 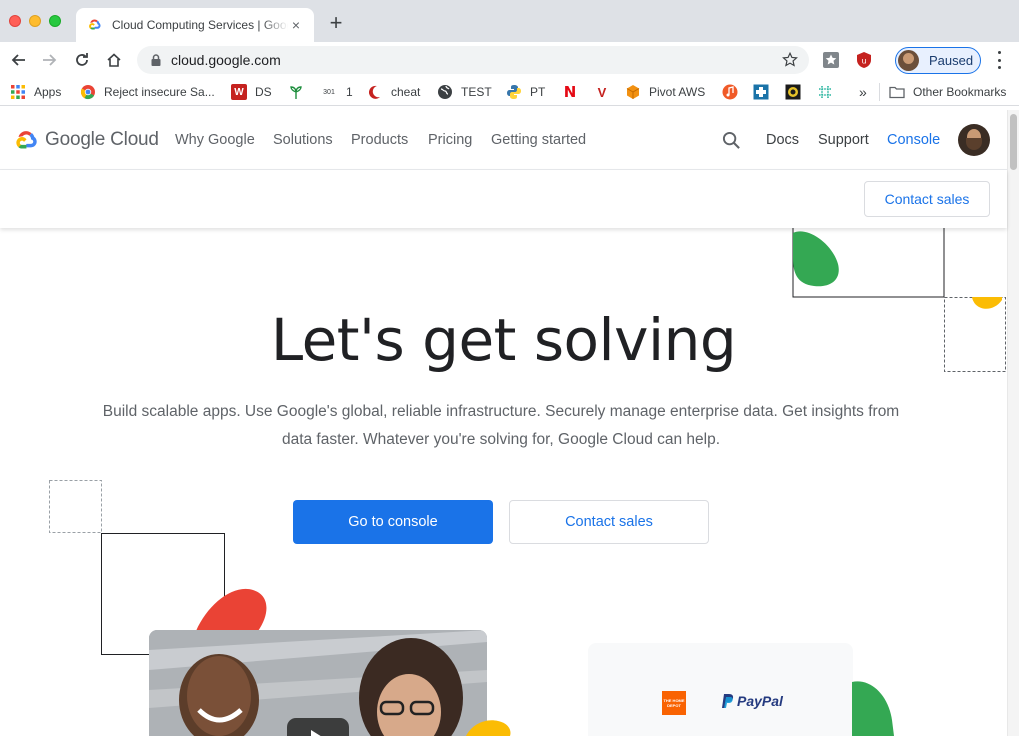 What do you see at coordinates (26, 139) in the screenshot?
I see `google-cloud-logo-icon` at bounding box center [26, 139].